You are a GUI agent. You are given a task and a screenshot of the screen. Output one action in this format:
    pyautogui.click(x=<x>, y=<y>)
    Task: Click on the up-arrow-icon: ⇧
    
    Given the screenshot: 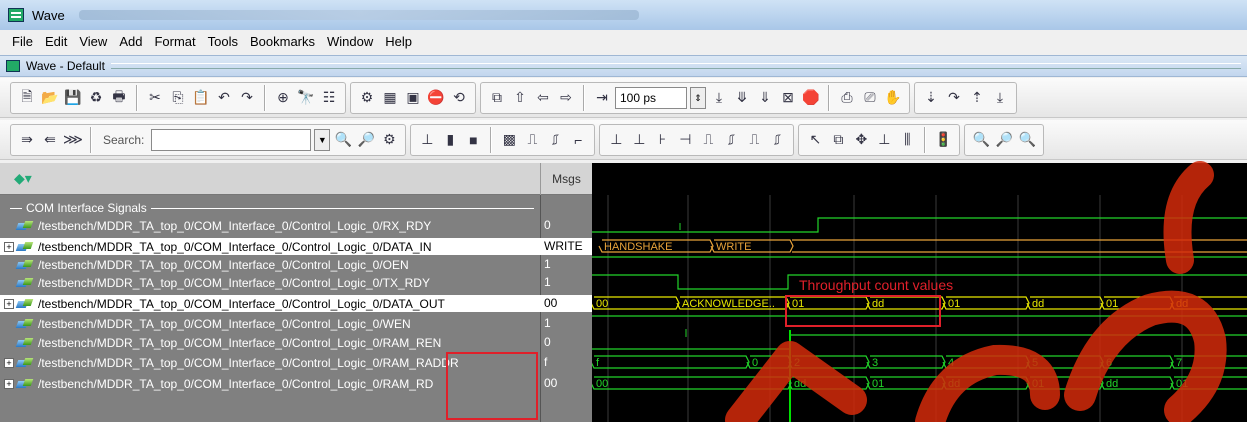 What is the action you would take?
    pyautogui.click(x=520, y=98)
    